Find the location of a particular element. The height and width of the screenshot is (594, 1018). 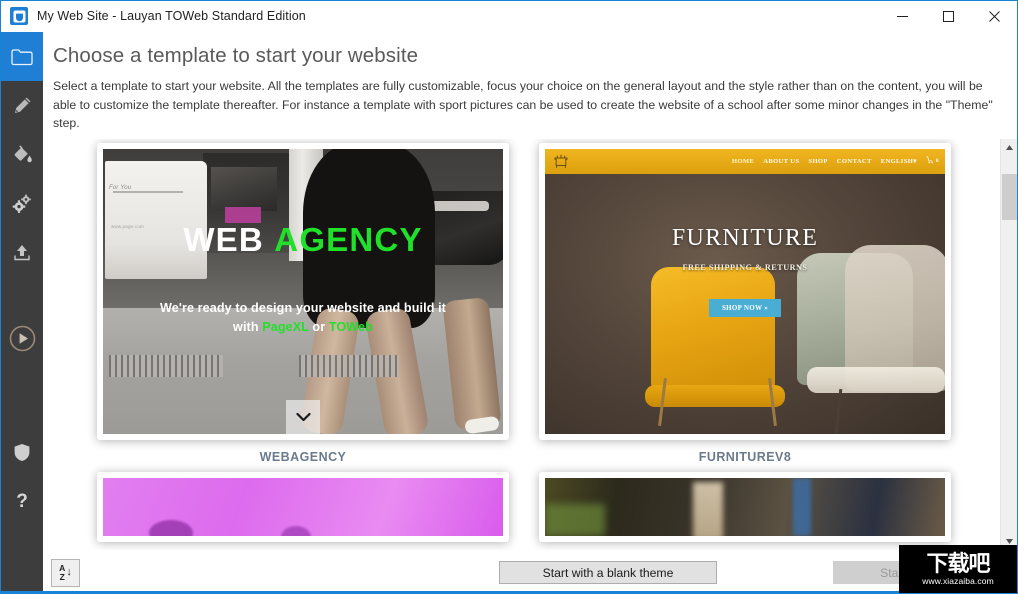

nav-item-language: ENGLISH▾ is located at coordinates (899, 161).